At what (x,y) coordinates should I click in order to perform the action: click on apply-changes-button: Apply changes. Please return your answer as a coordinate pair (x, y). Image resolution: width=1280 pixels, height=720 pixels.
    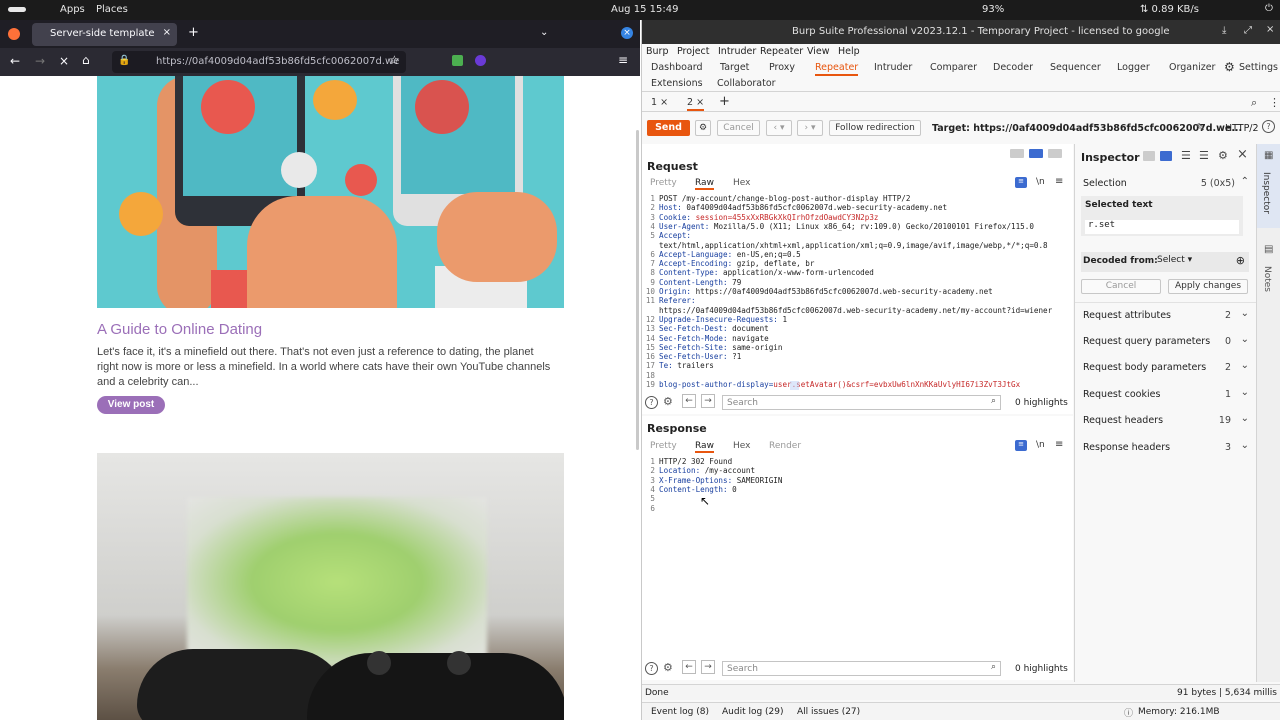
    Looking at the image, I should click on (1208, 286).